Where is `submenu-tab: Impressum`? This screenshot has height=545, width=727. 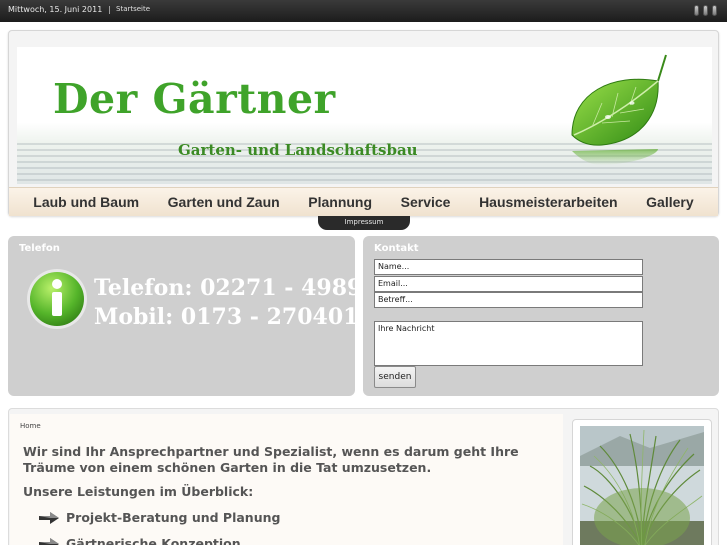
submenu-tab: Impressum is located at coordinates (364, 223).